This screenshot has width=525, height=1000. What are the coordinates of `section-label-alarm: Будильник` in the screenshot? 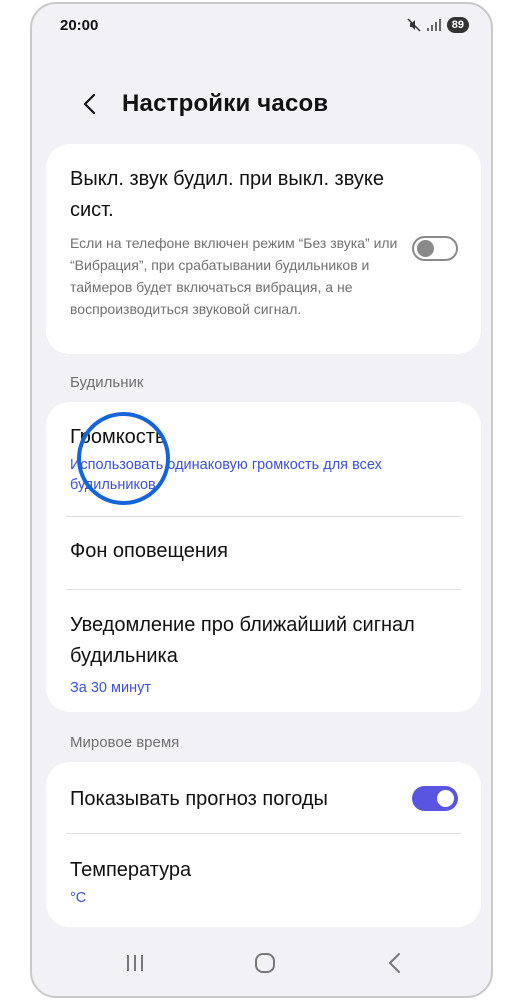 It's located at (107, 382).